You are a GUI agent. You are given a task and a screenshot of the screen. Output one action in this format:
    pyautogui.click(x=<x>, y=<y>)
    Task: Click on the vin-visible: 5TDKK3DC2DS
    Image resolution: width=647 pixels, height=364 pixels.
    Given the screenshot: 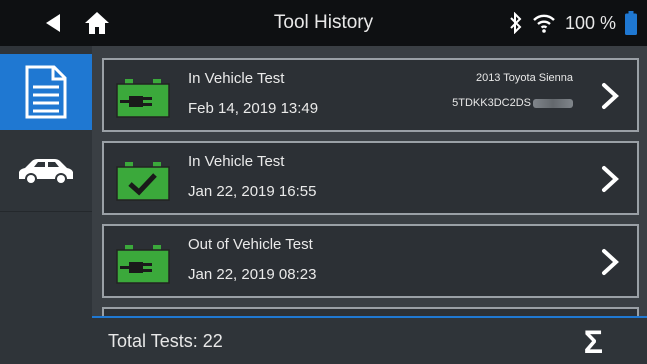 What is the action you would take?
    pyautogui.click(x=491, y=103)
    